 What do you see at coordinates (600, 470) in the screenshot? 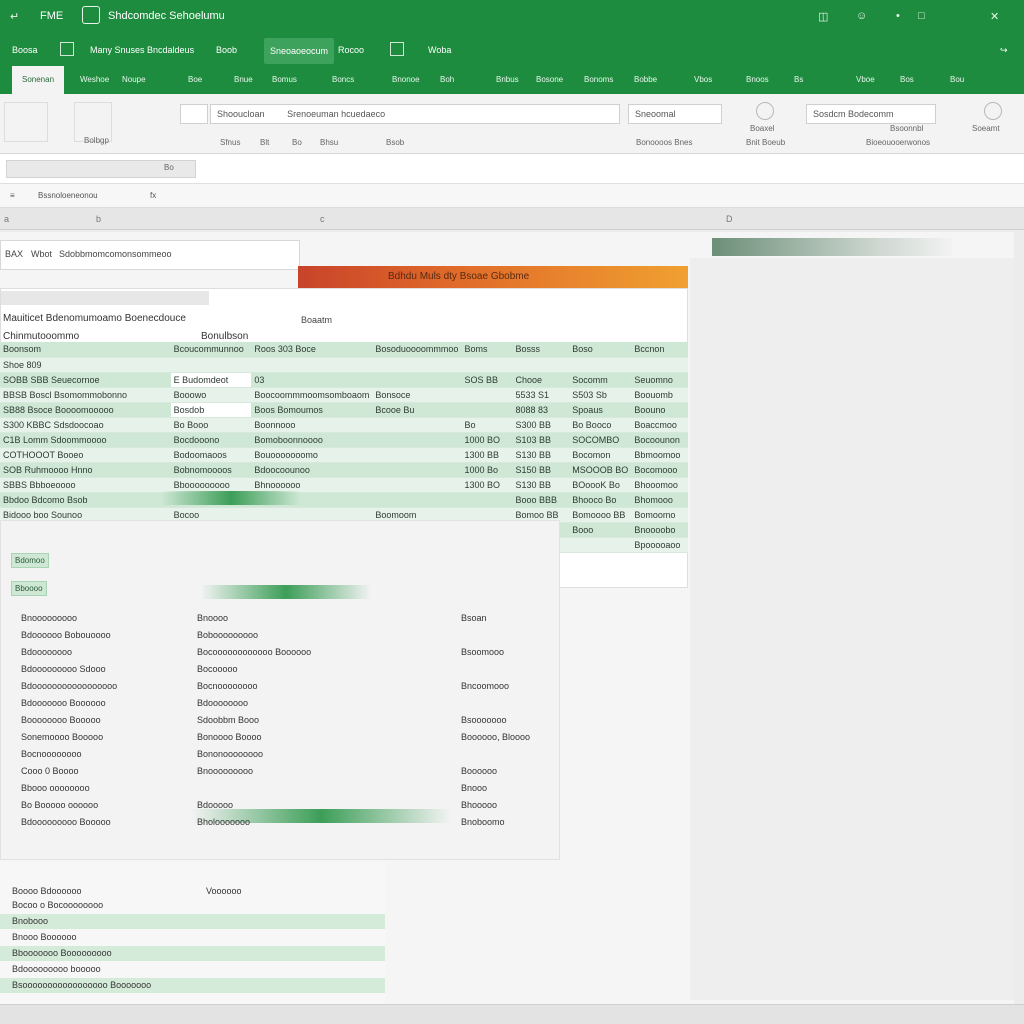
I see `table-cell: MSOOOB BO` at bounding box center [600, 470].